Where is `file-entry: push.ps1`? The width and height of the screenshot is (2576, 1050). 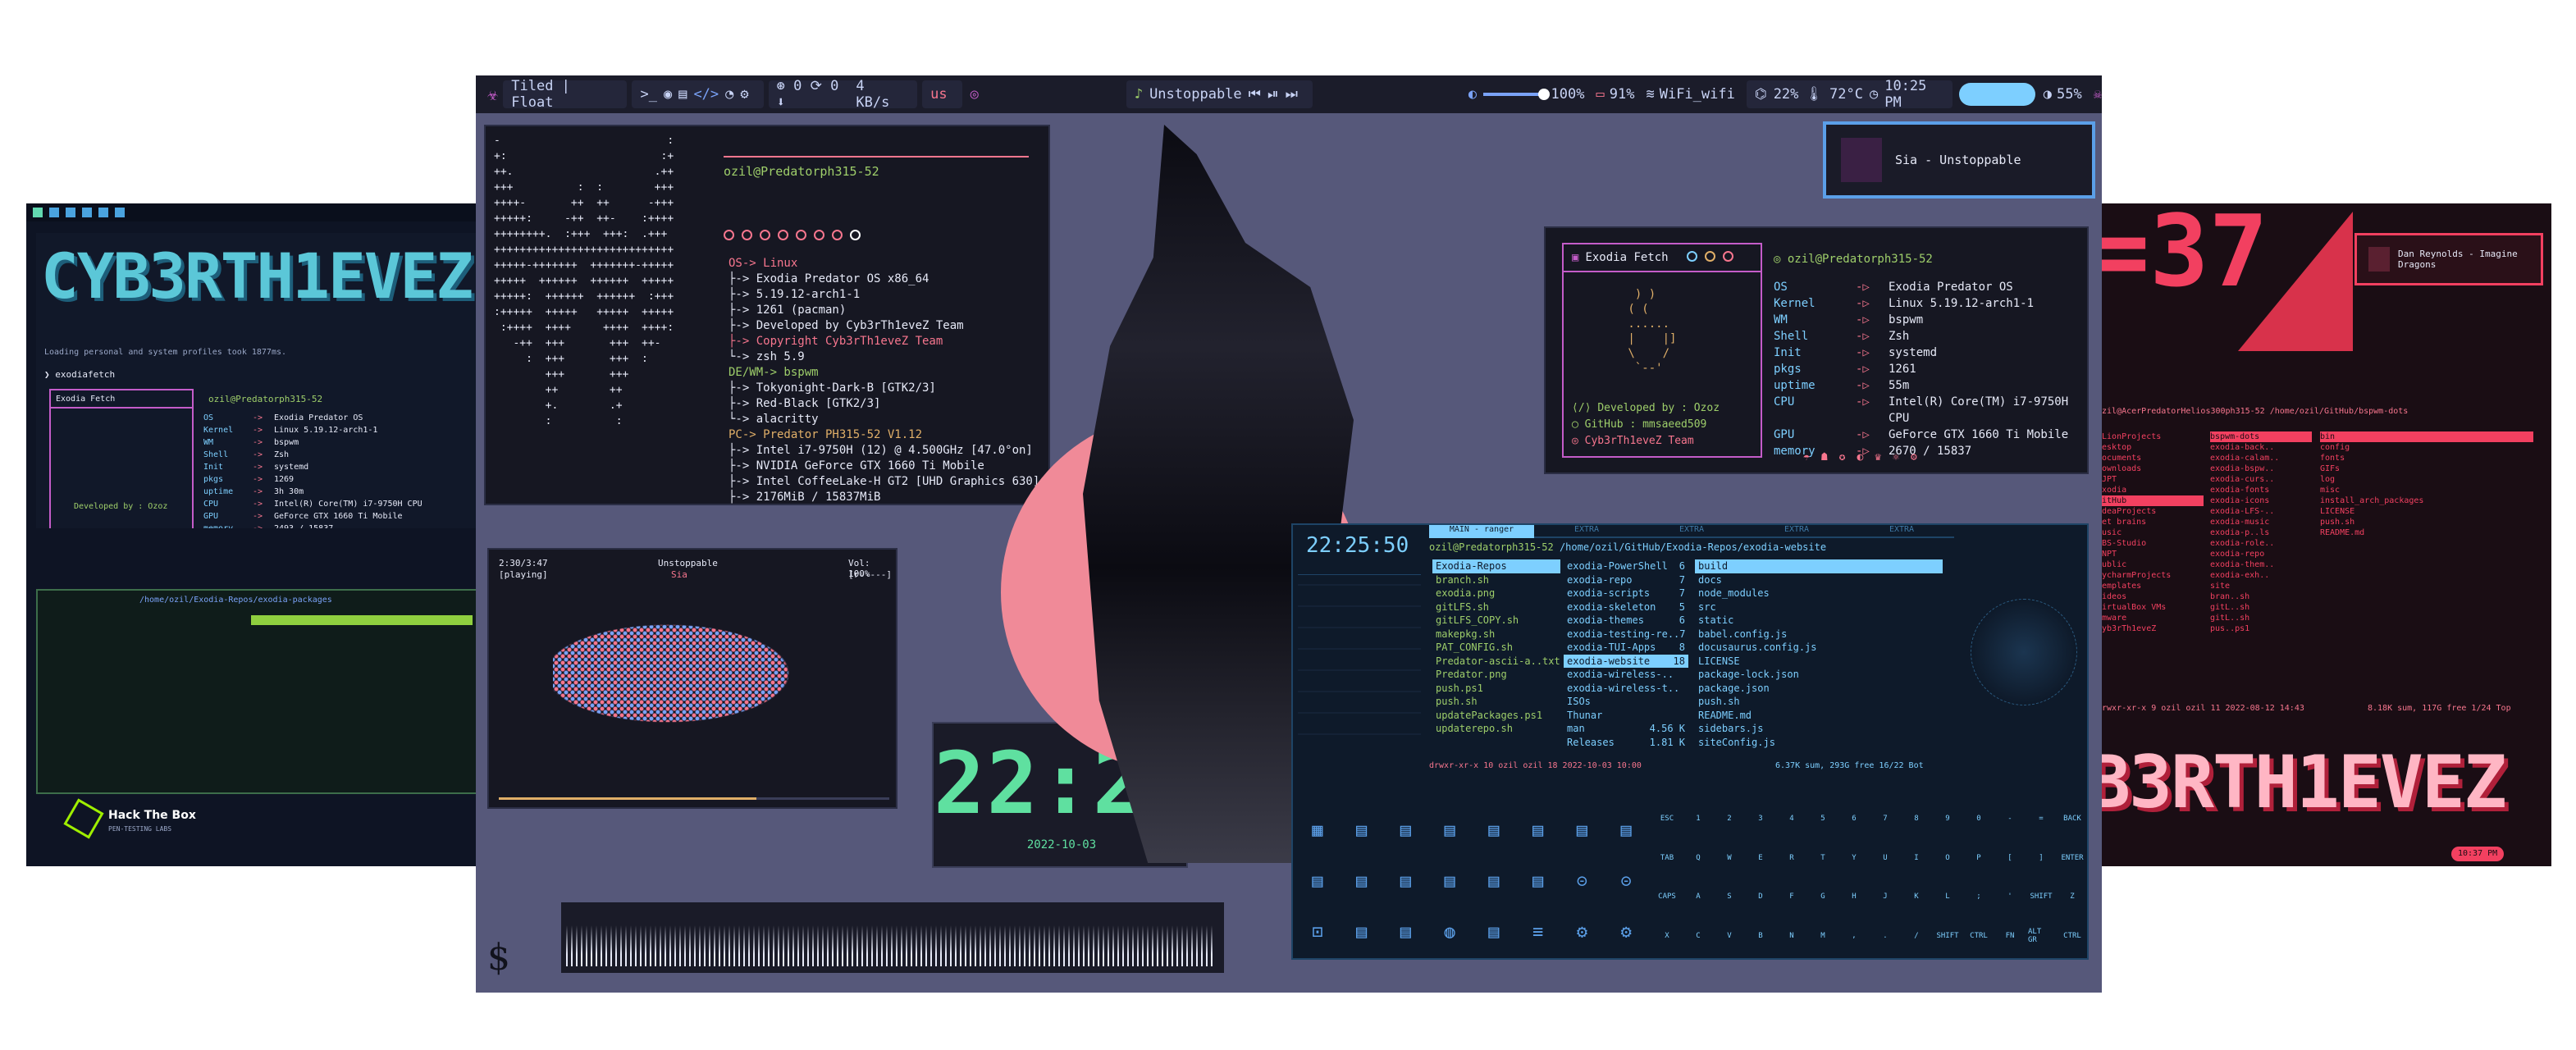 file-entry: push.ps1 is located at coordinates (1496, 689).